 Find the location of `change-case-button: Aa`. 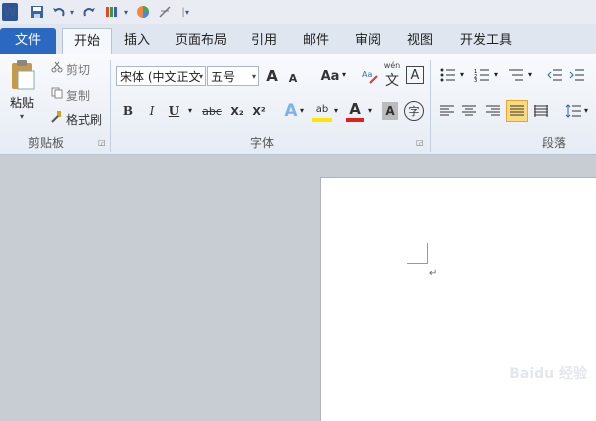

change-case-button: Aa is located at coordinates (330, 76).